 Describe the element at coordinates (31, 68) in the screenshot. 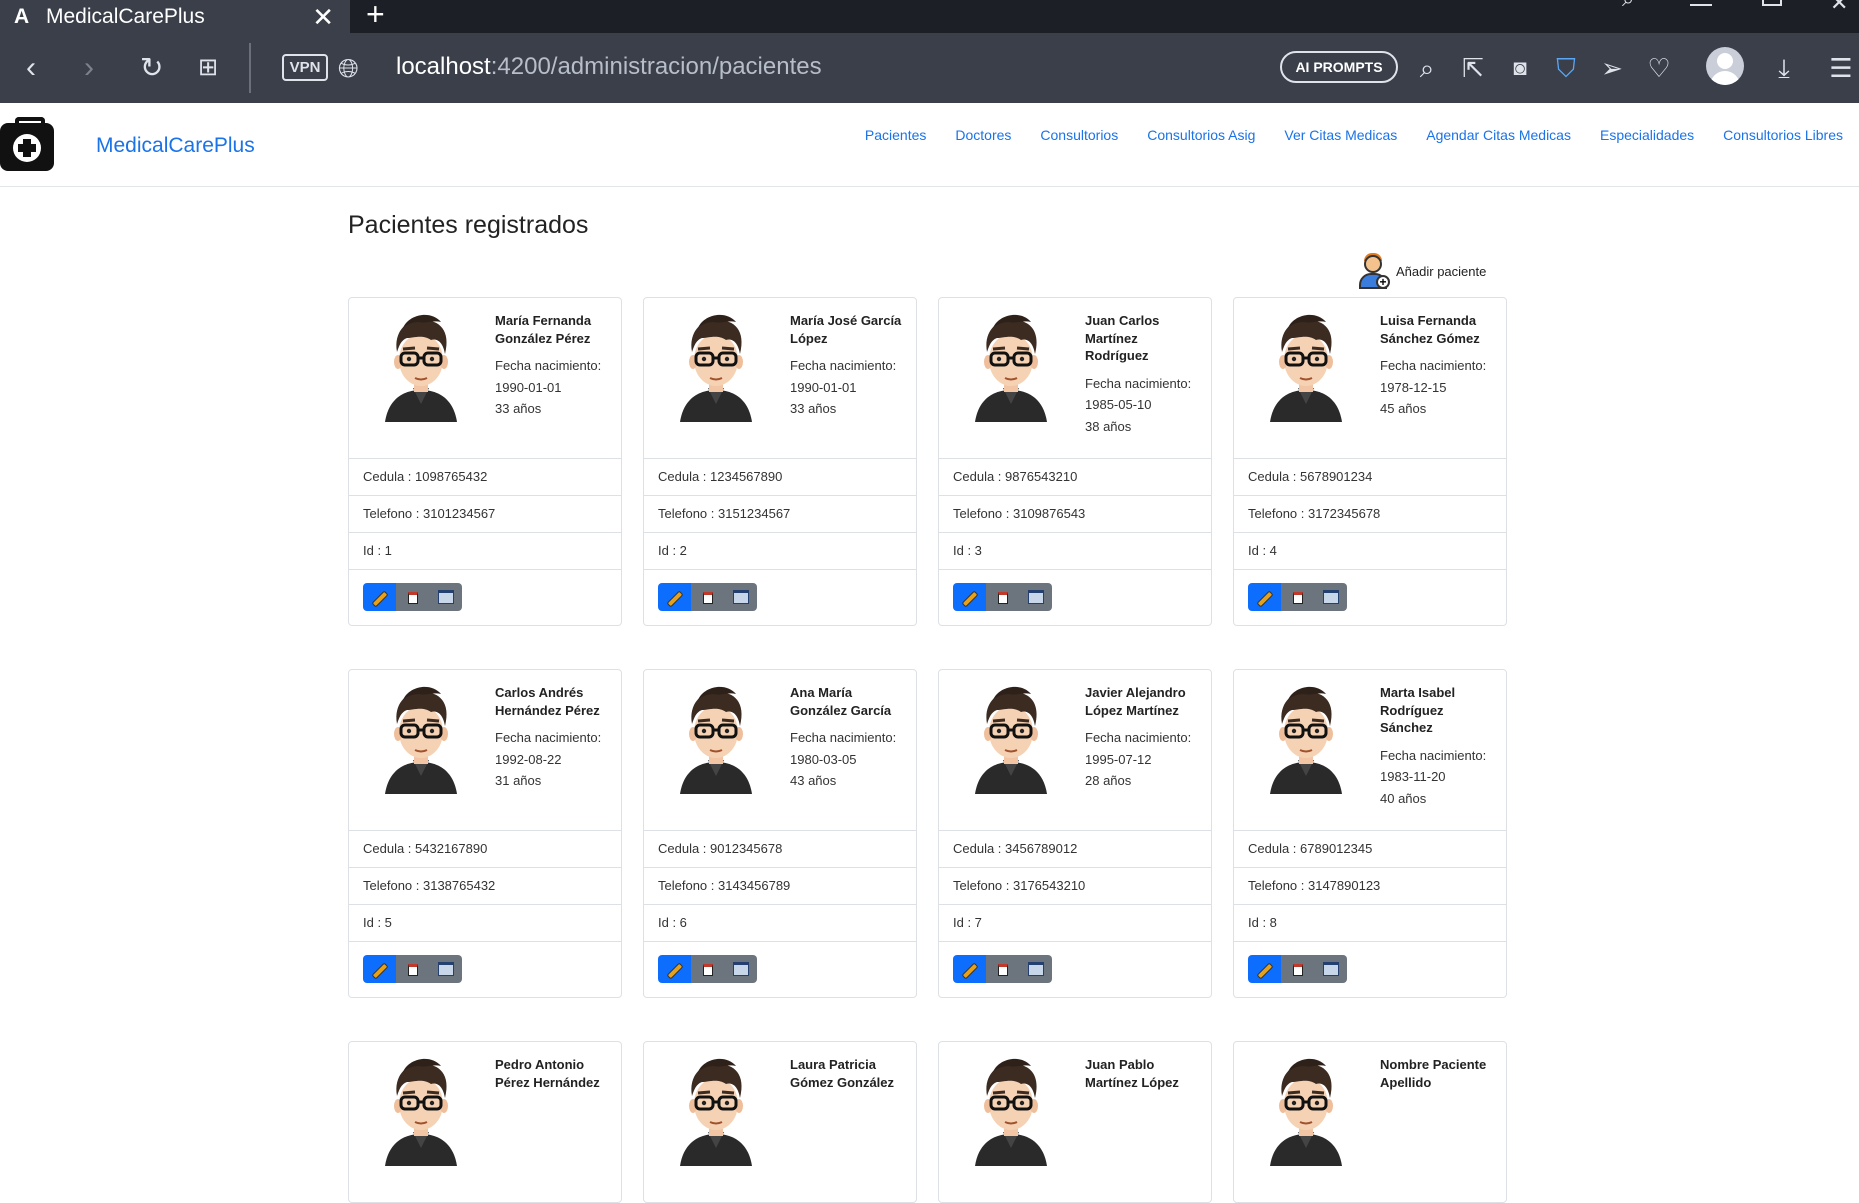

I see `back-icon: ‹` at that location.